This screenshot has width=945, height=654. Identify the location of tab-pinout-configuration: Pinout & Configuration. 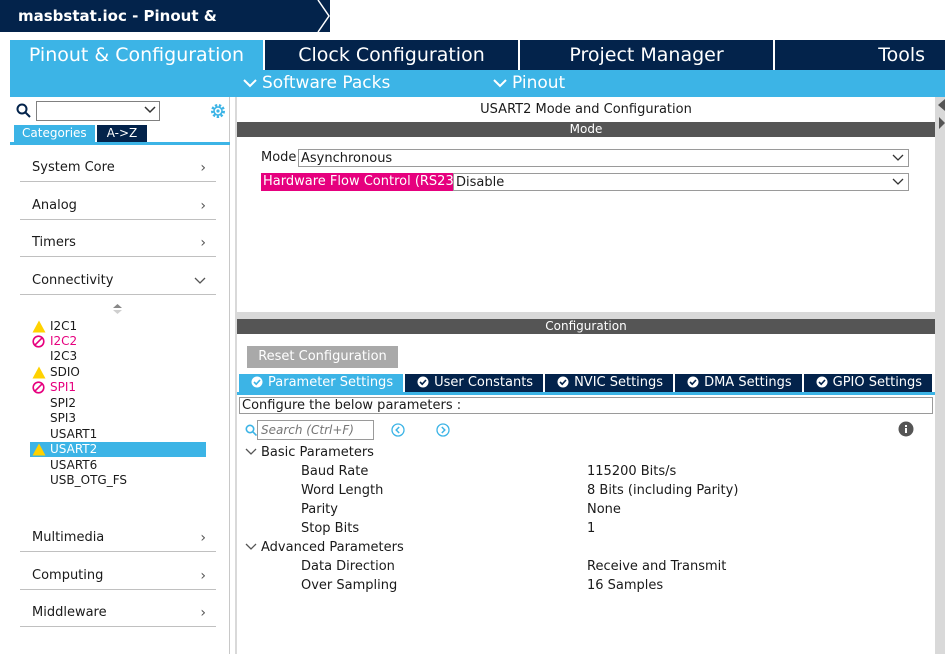
(137, 55).